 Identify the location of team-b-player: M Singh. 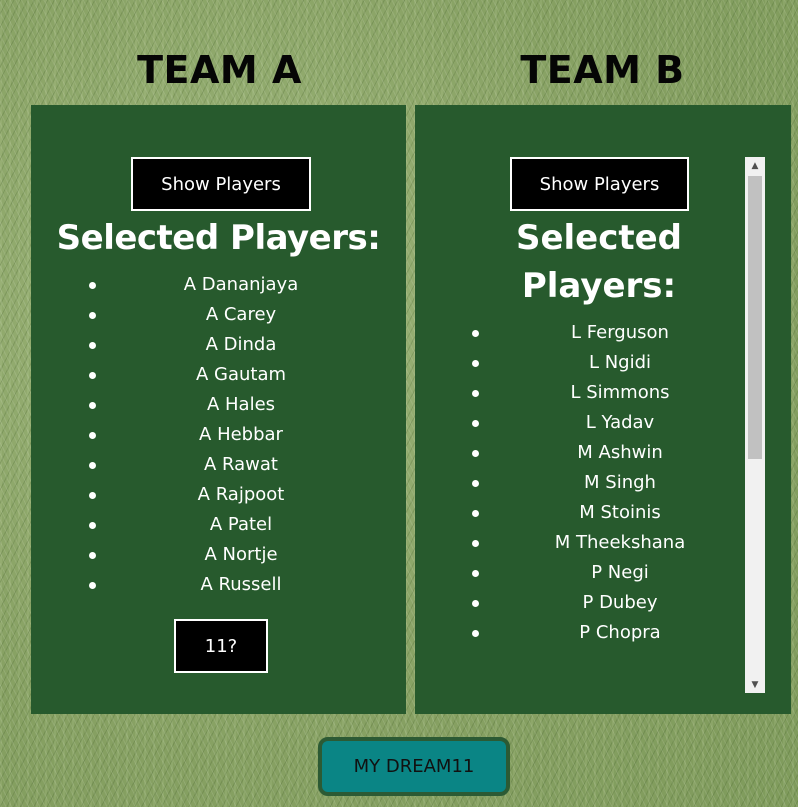
(606, 483).